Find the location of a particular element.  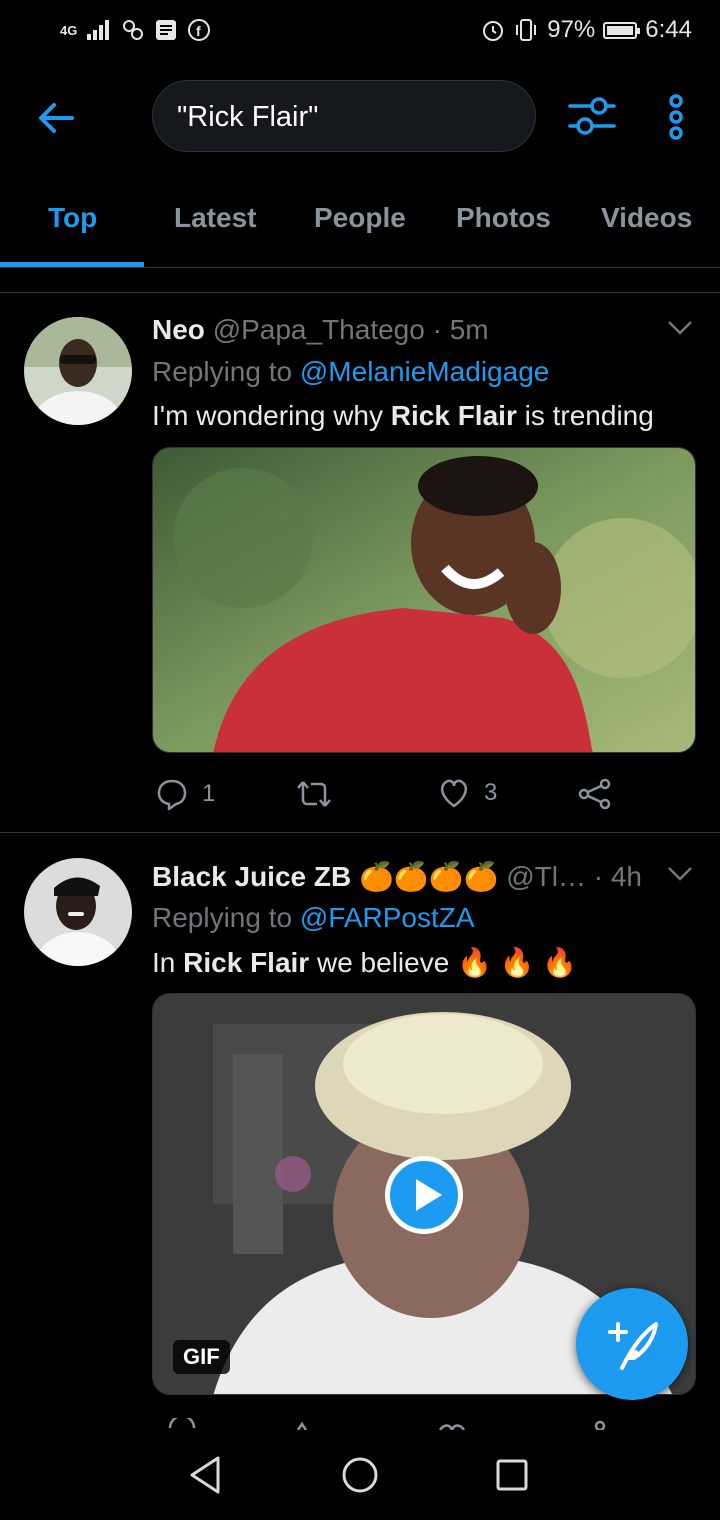

back-arrow-icon is located at coordinates (56, 118).